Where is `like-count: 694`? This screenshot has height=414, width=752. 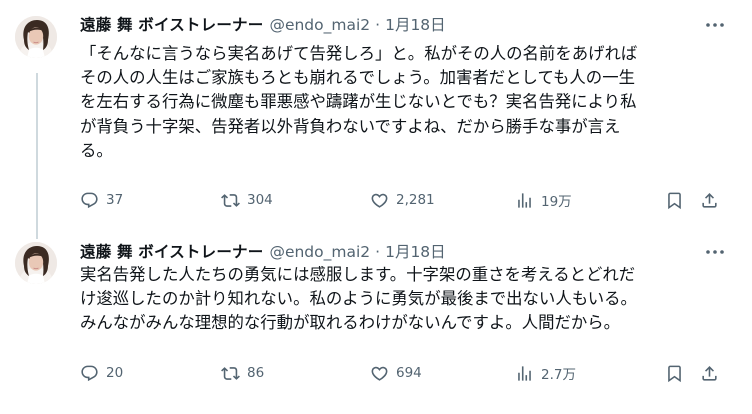 like-count: 694 is located at coordinates (409, 373).